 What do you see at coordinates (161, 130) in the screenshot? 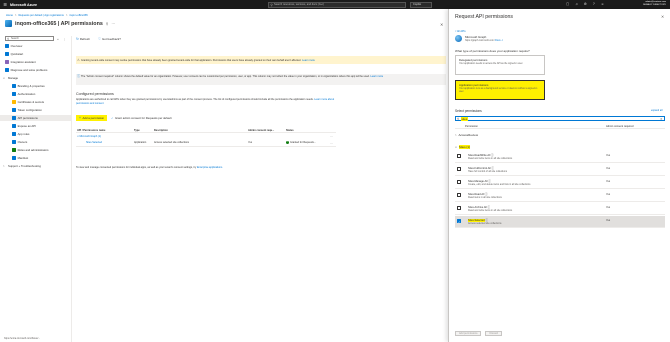
I see `column-header: Description` at bounding box center [161, 130].